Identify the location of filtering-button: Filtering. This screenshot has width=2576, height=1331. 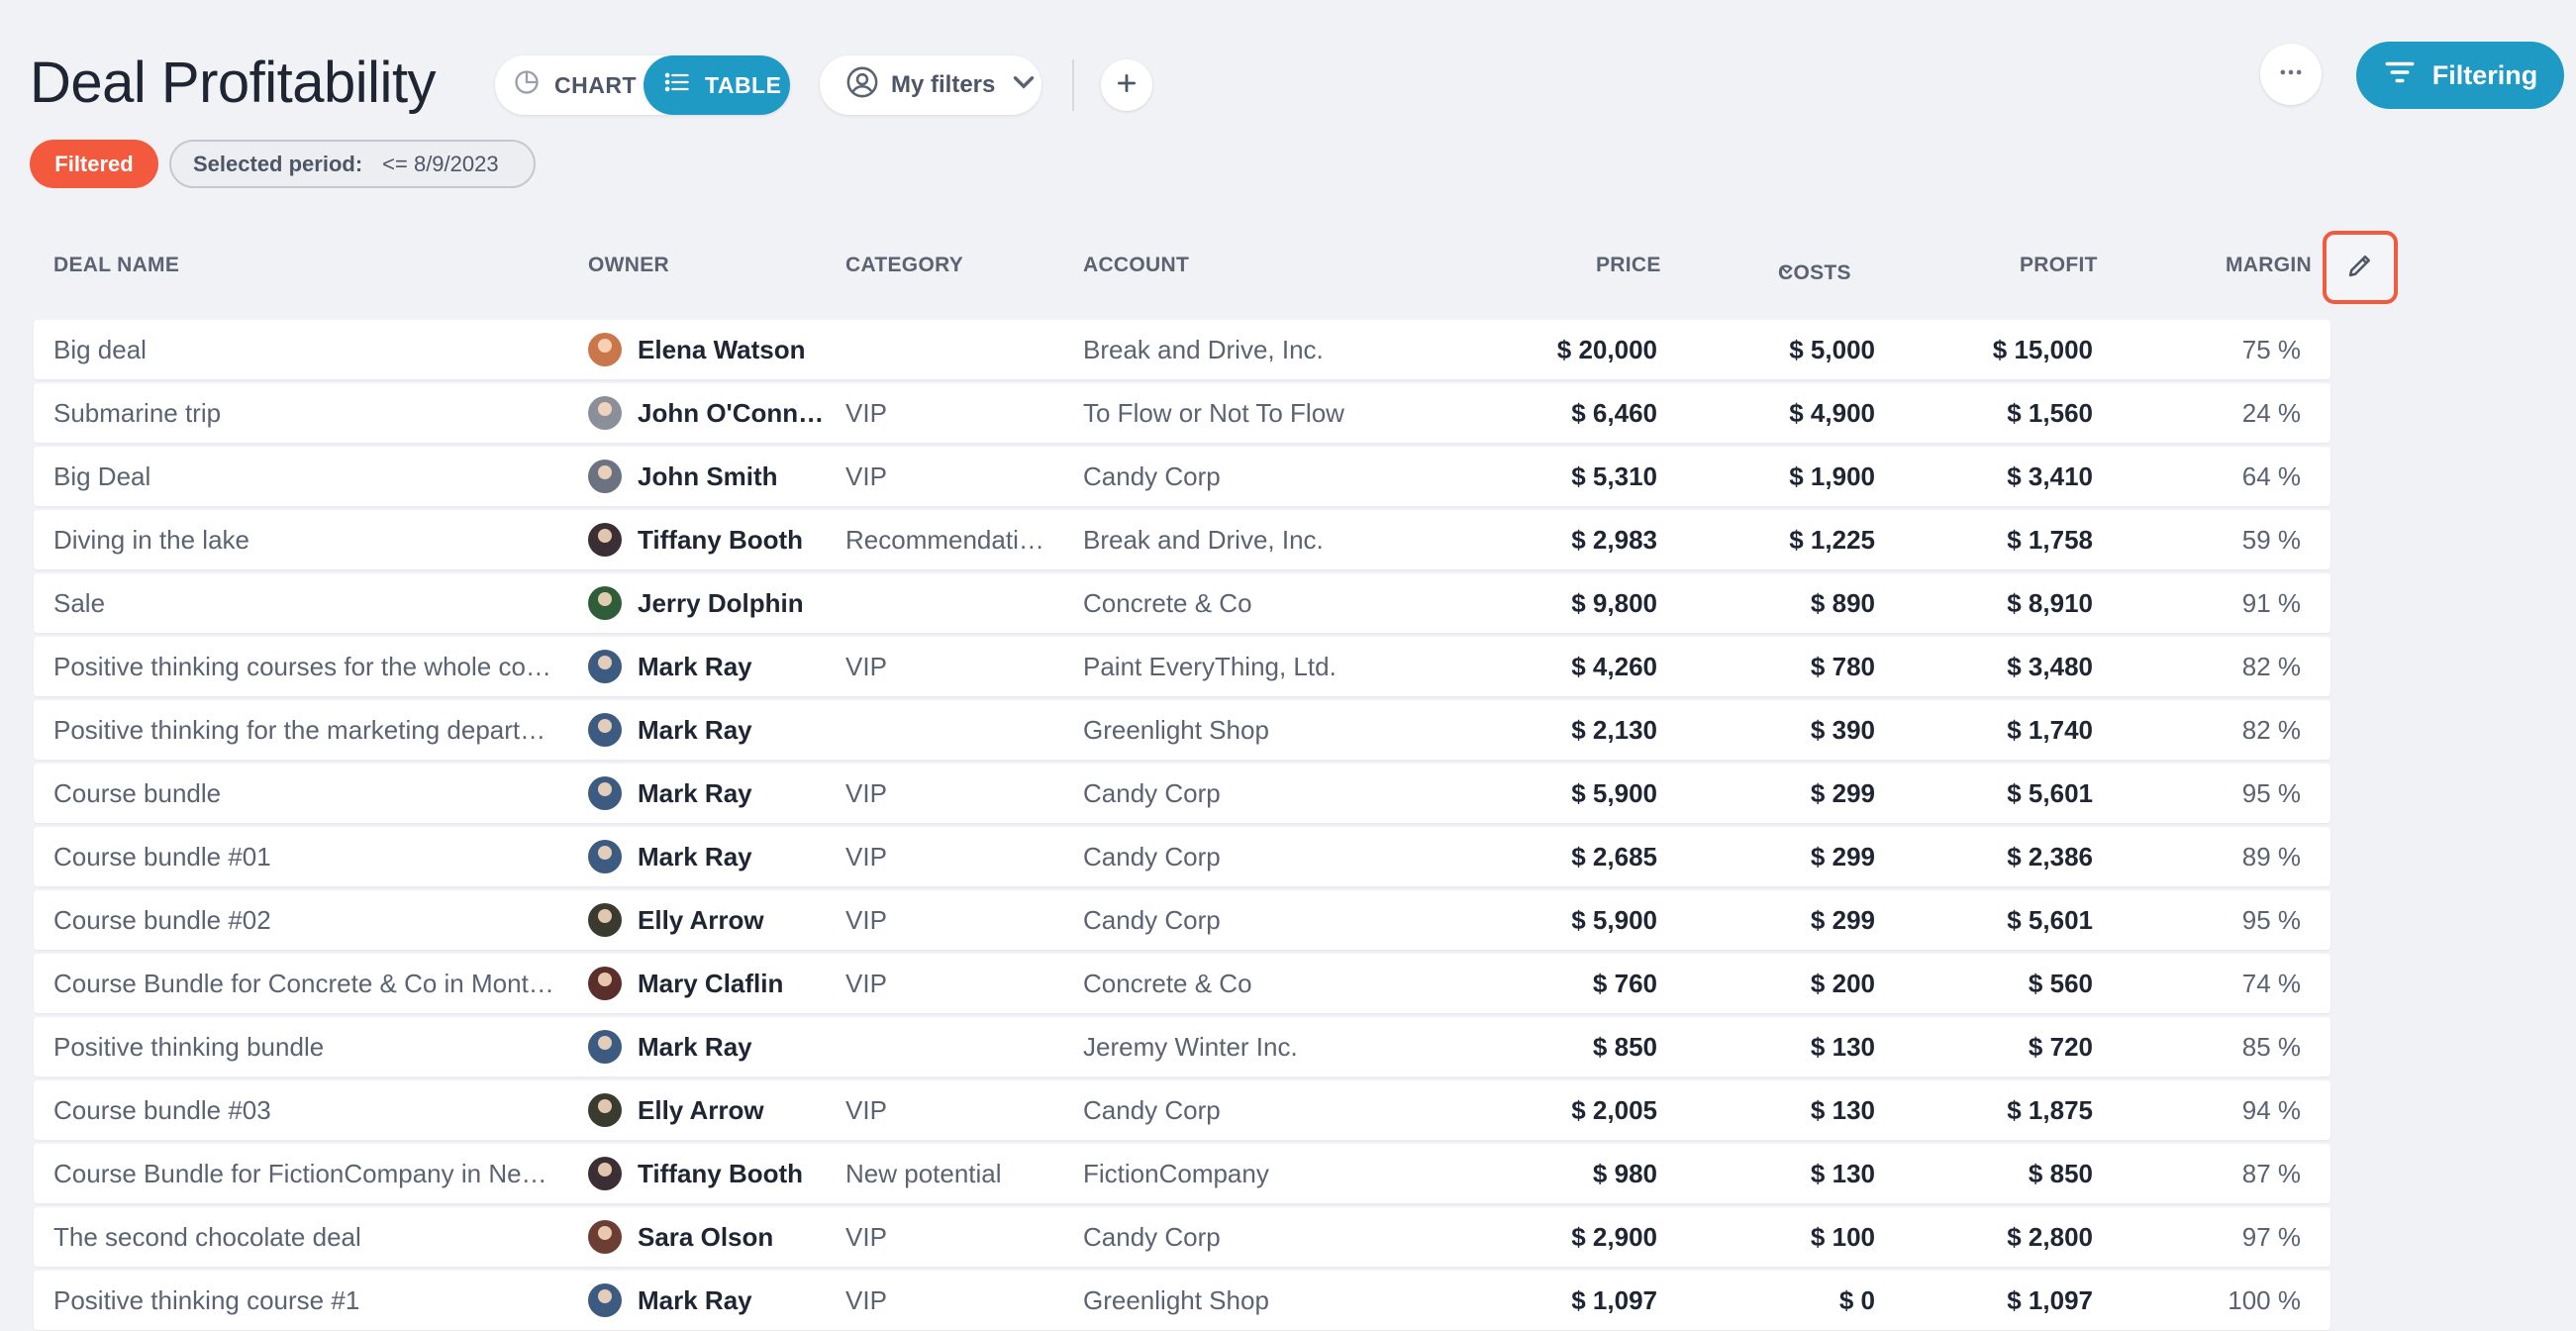
(2460, 76).